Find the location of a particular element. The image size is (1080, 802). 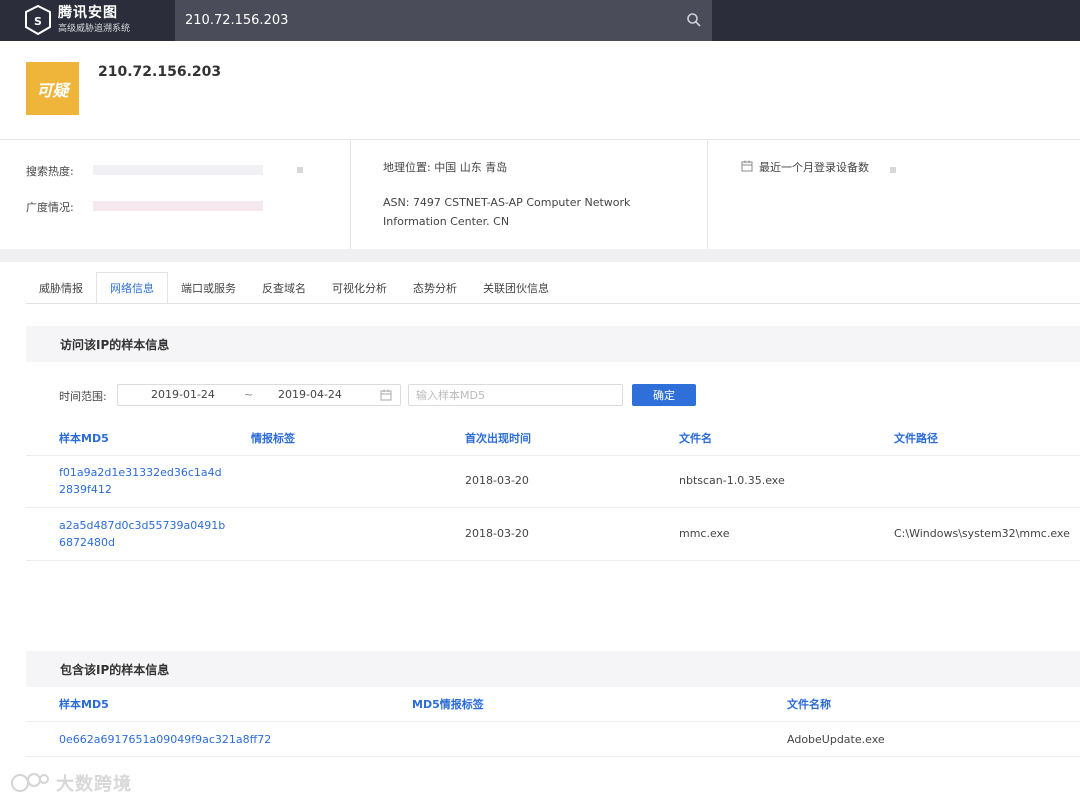

divider is located at coordinates (540, 255).